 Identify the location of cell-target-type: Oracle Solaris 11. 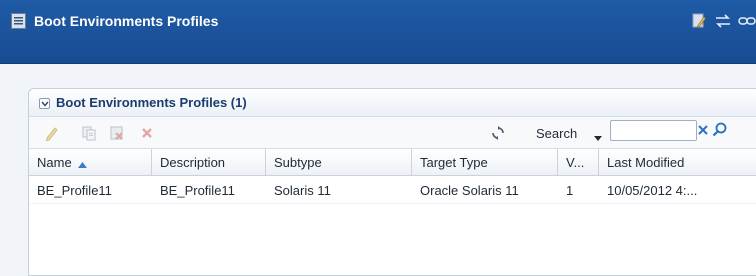
(469, 190).